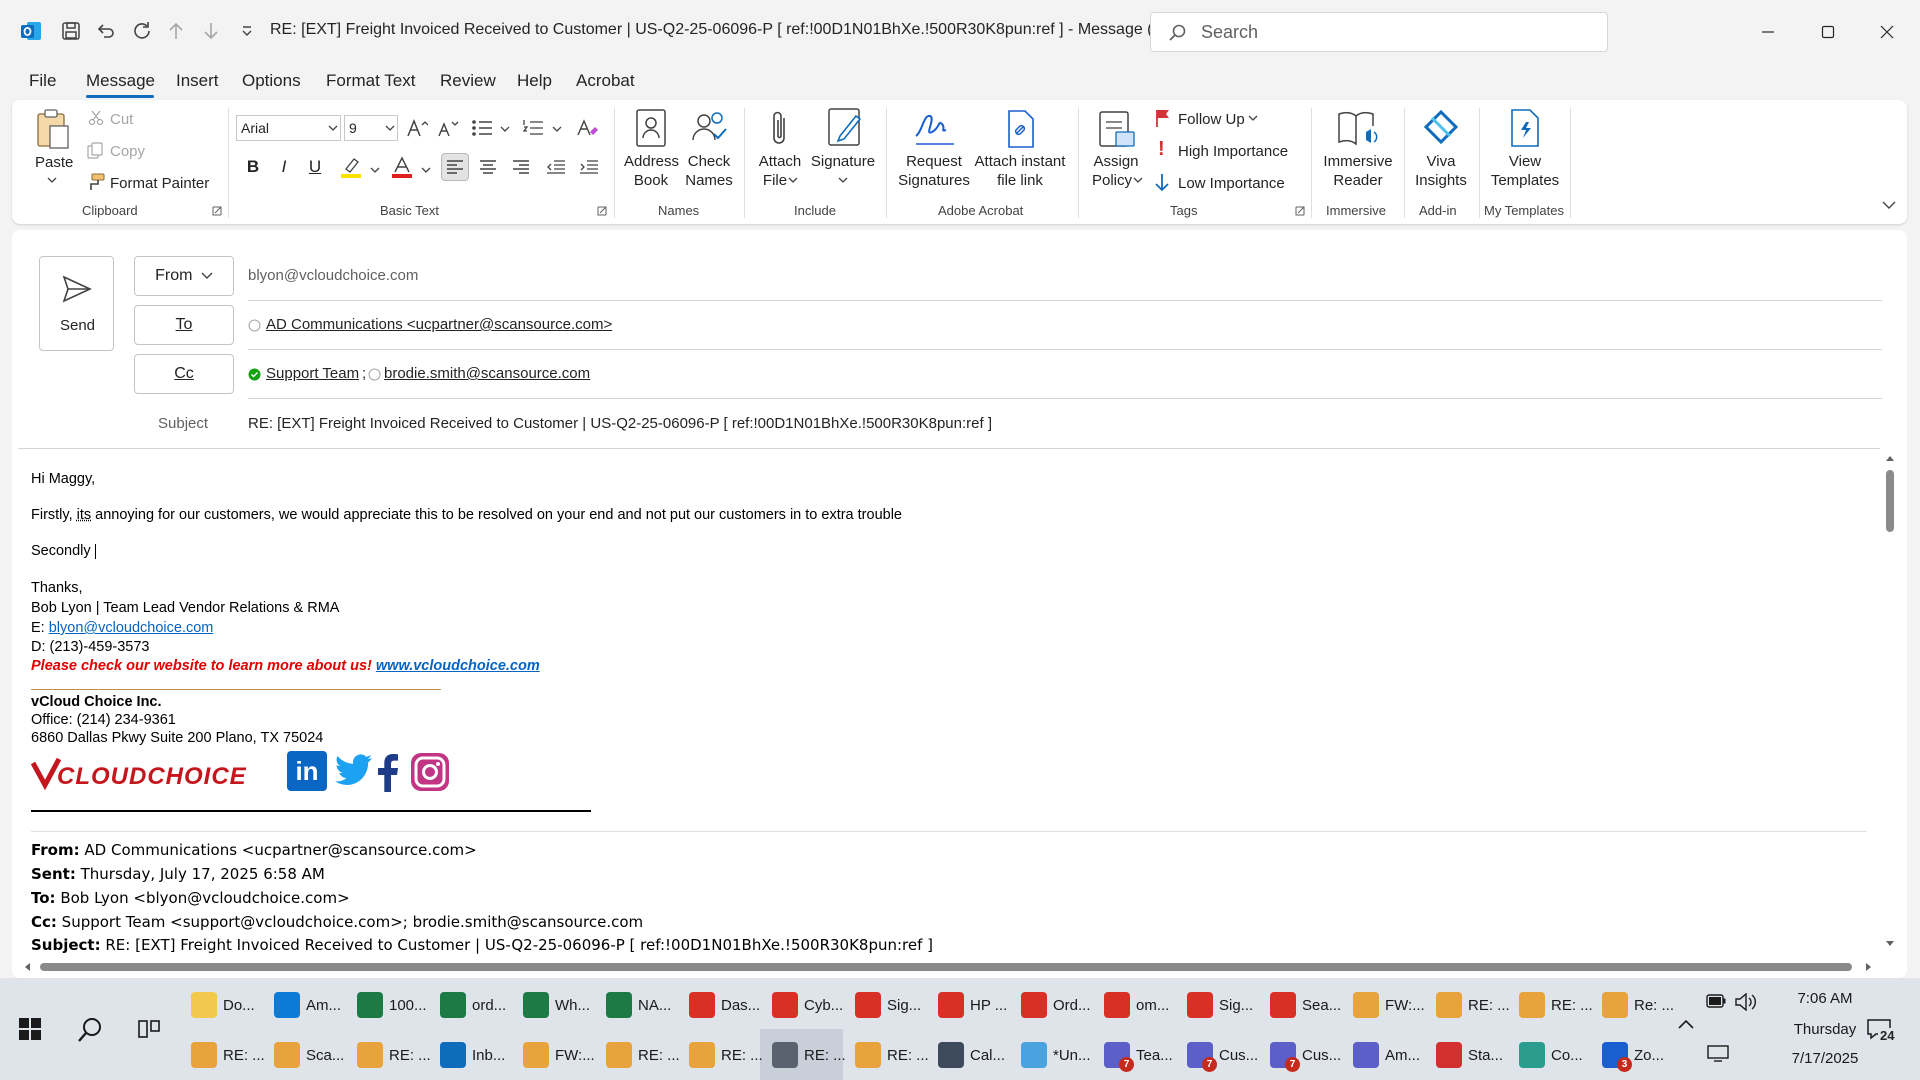  I want to click on facebook-icon, so click(388, 773).